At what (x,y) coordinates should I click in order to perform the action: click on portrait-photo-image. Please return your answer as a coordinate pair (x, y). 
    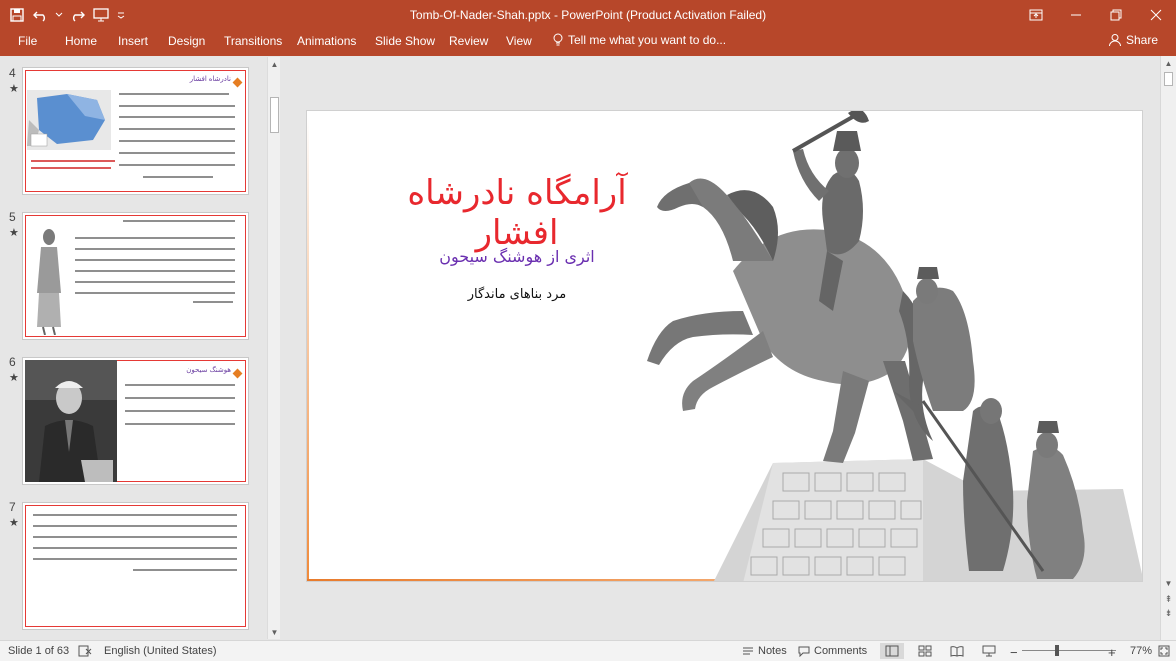
    Looking at the image, I should click on (71, 421).